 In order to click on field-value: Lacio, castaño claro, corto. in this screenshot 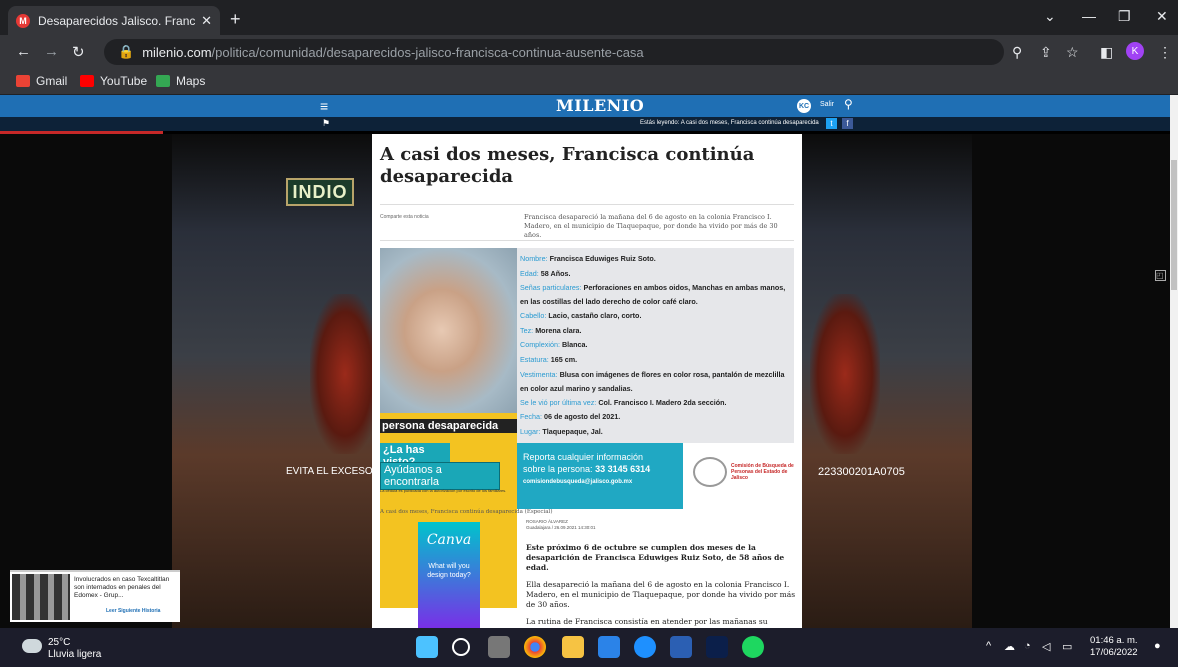, I will do `click(595, 316)`.